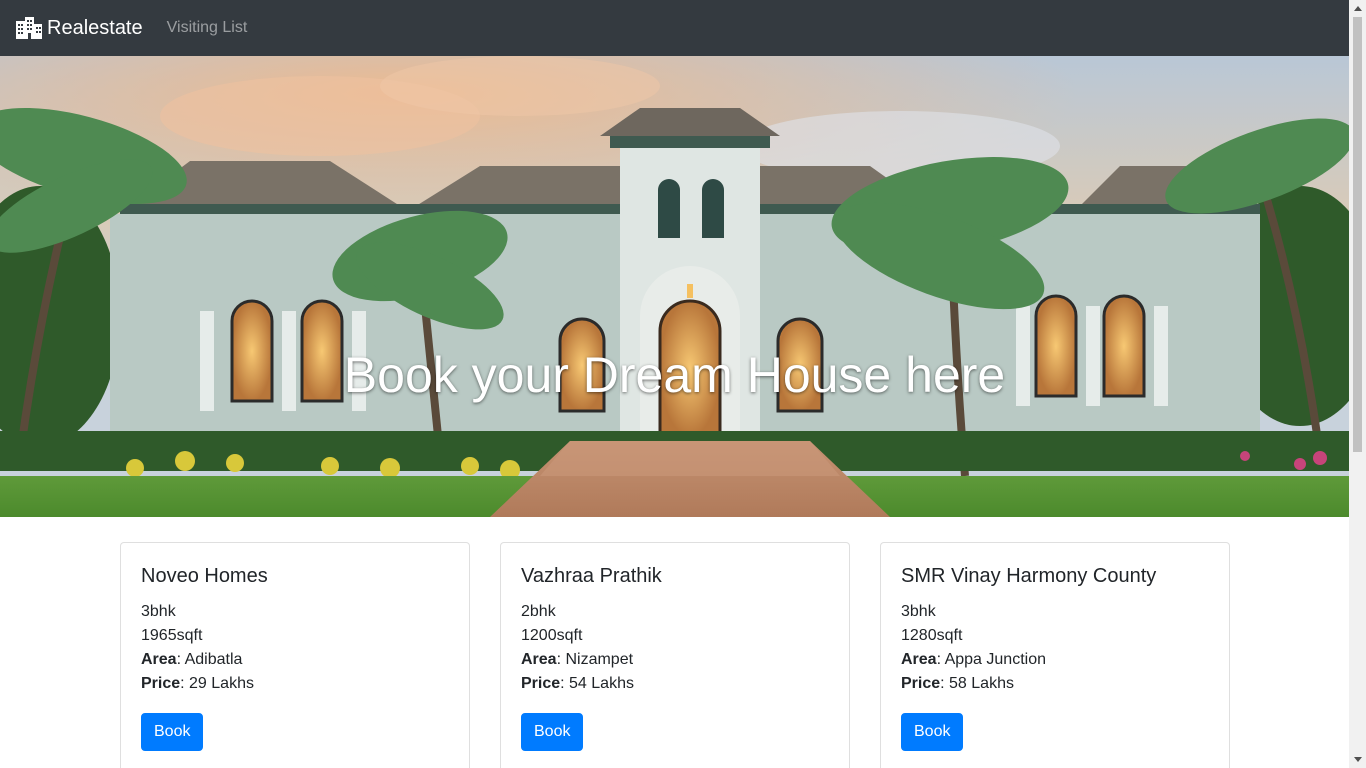 The image size is (1366, 768). Describe the element at coordinates (1357, 234) in the screenshot. I see `scroll-thumb` at that location.